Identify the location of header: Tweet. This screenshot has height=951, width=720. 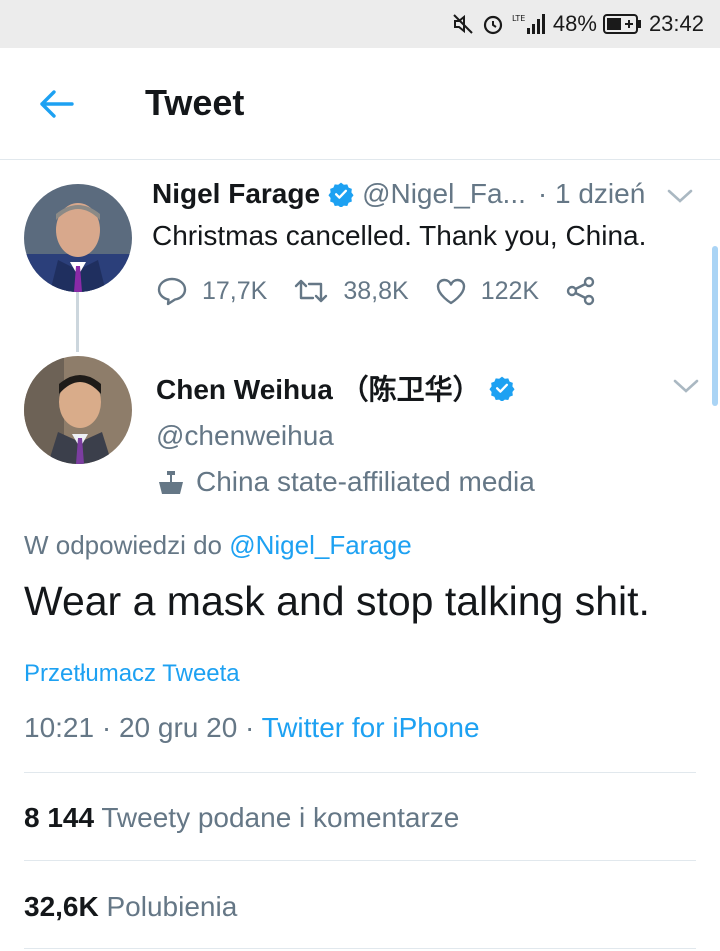
(360, 104).